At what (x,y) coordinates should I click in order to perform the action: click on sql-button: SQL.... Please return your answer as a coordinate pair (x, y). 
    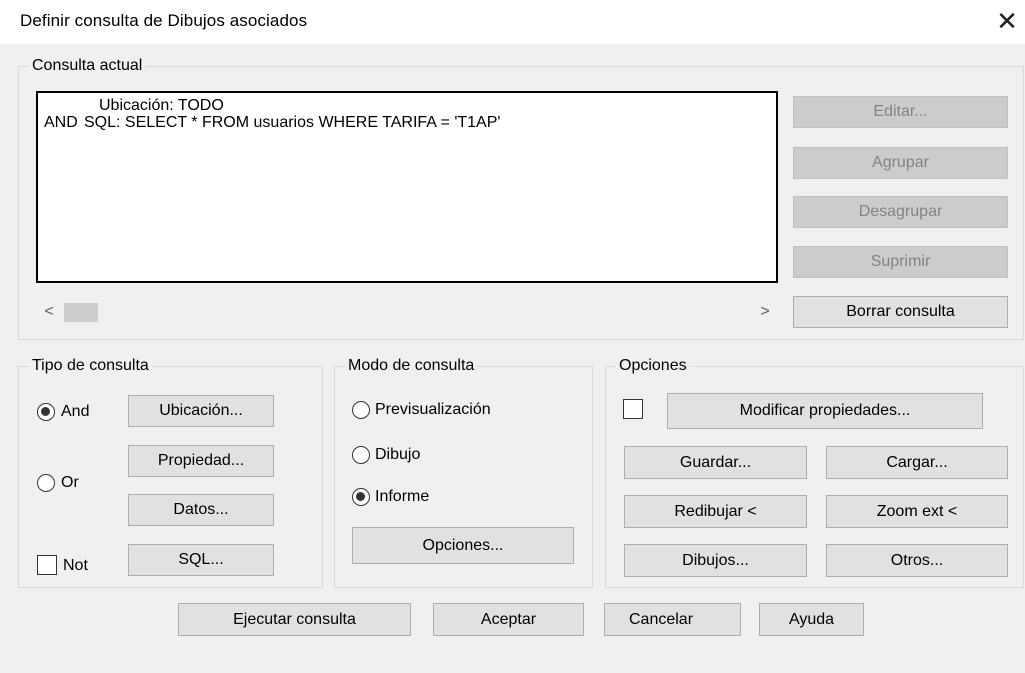
    Looking at the image, I should click on (201, 560).